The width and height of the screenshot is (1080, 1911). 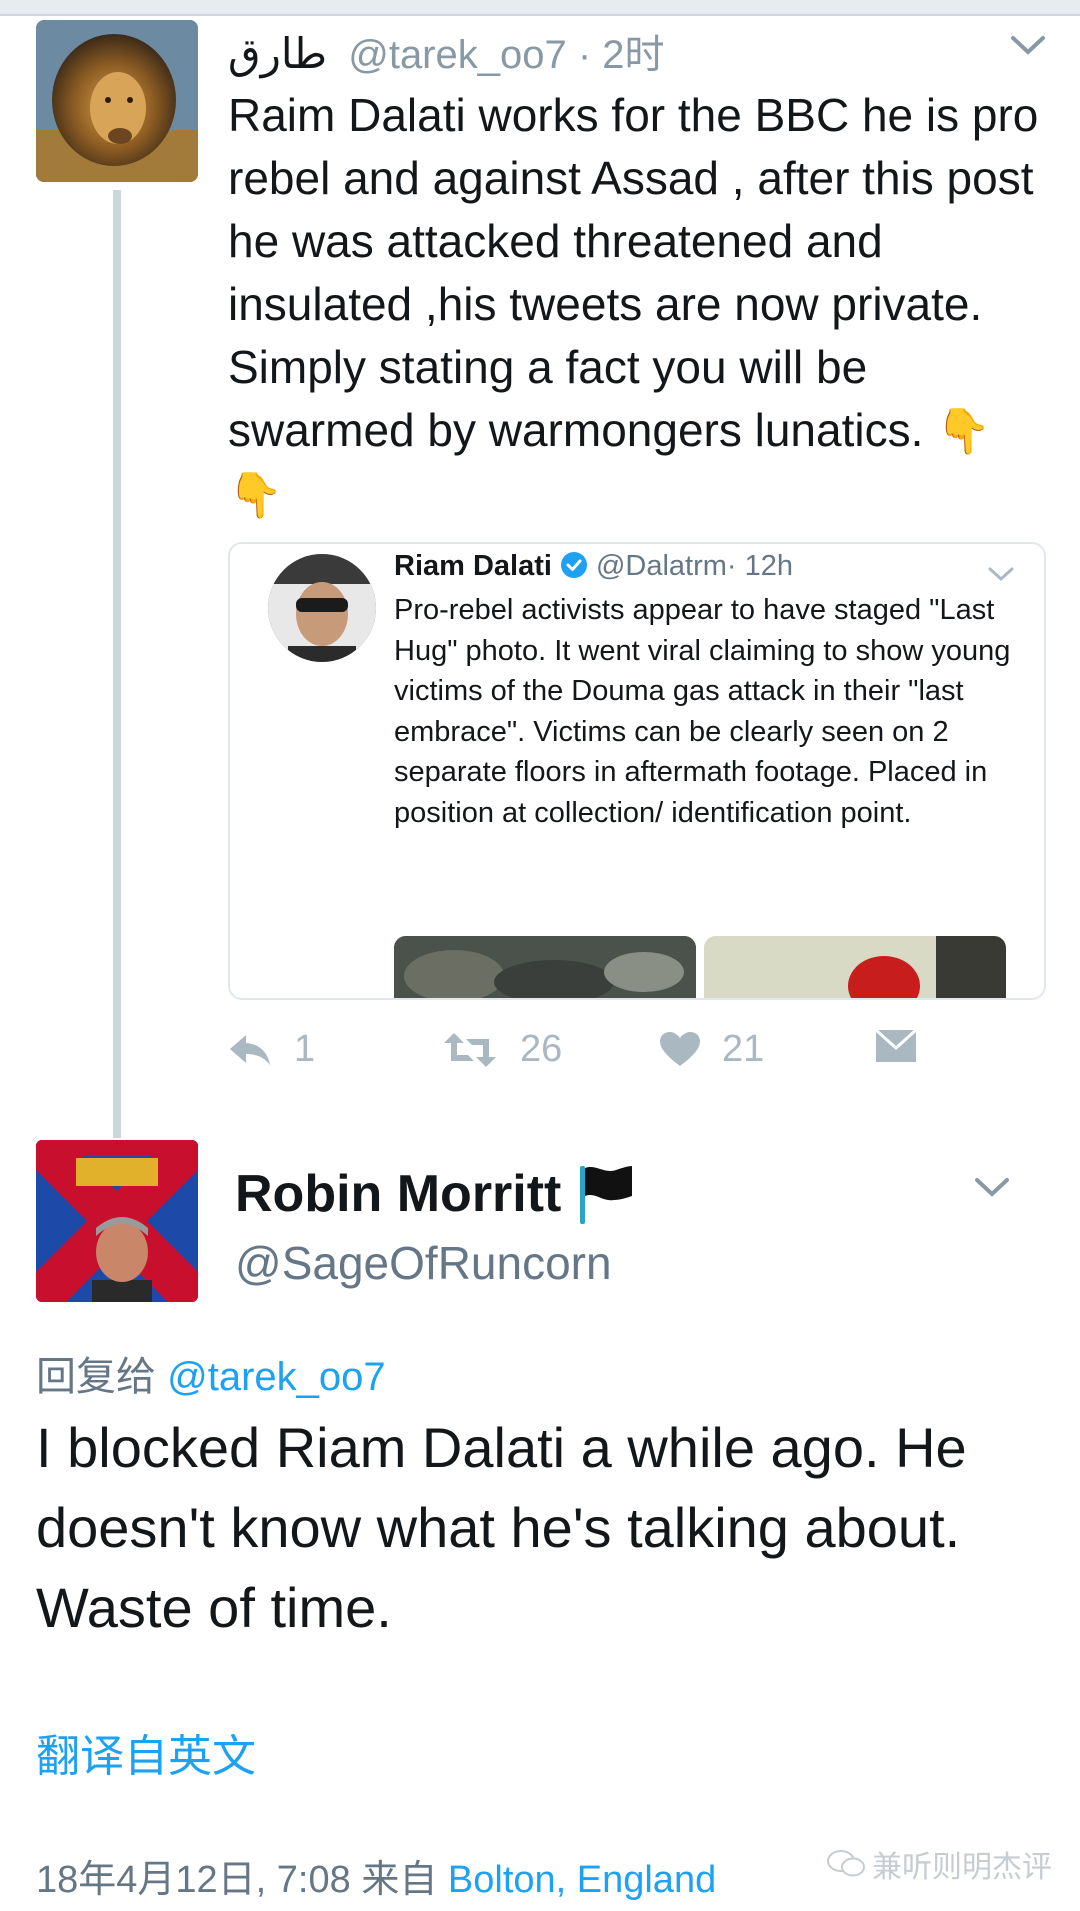 What do you see at coordinates (193, 1880) in the screenshot?
I see `tweet-date: 18年4月12日, 7:08` at bounding box center [193, 1880].